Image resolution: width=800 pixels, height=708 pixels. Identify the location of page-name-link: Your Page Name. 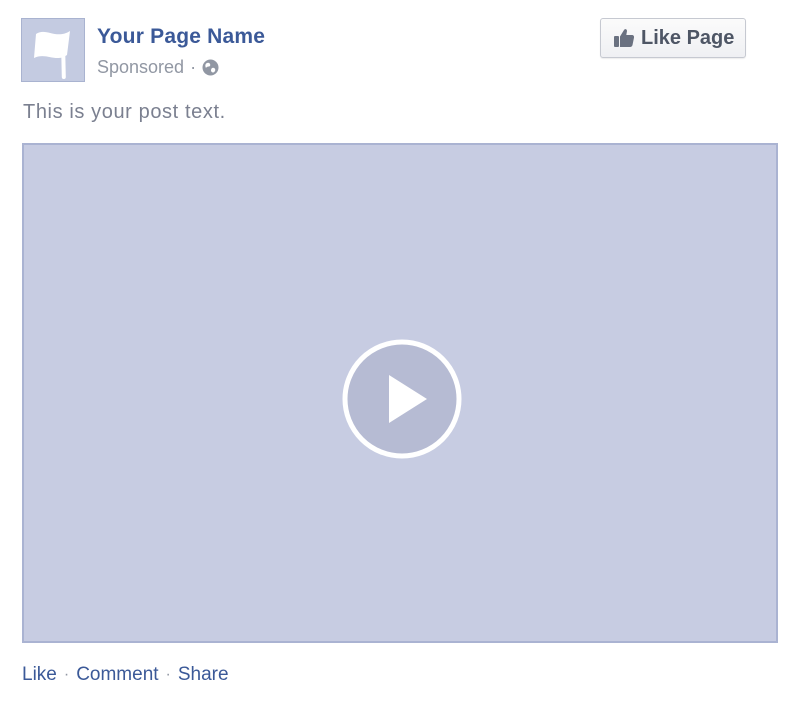
(181, 37).